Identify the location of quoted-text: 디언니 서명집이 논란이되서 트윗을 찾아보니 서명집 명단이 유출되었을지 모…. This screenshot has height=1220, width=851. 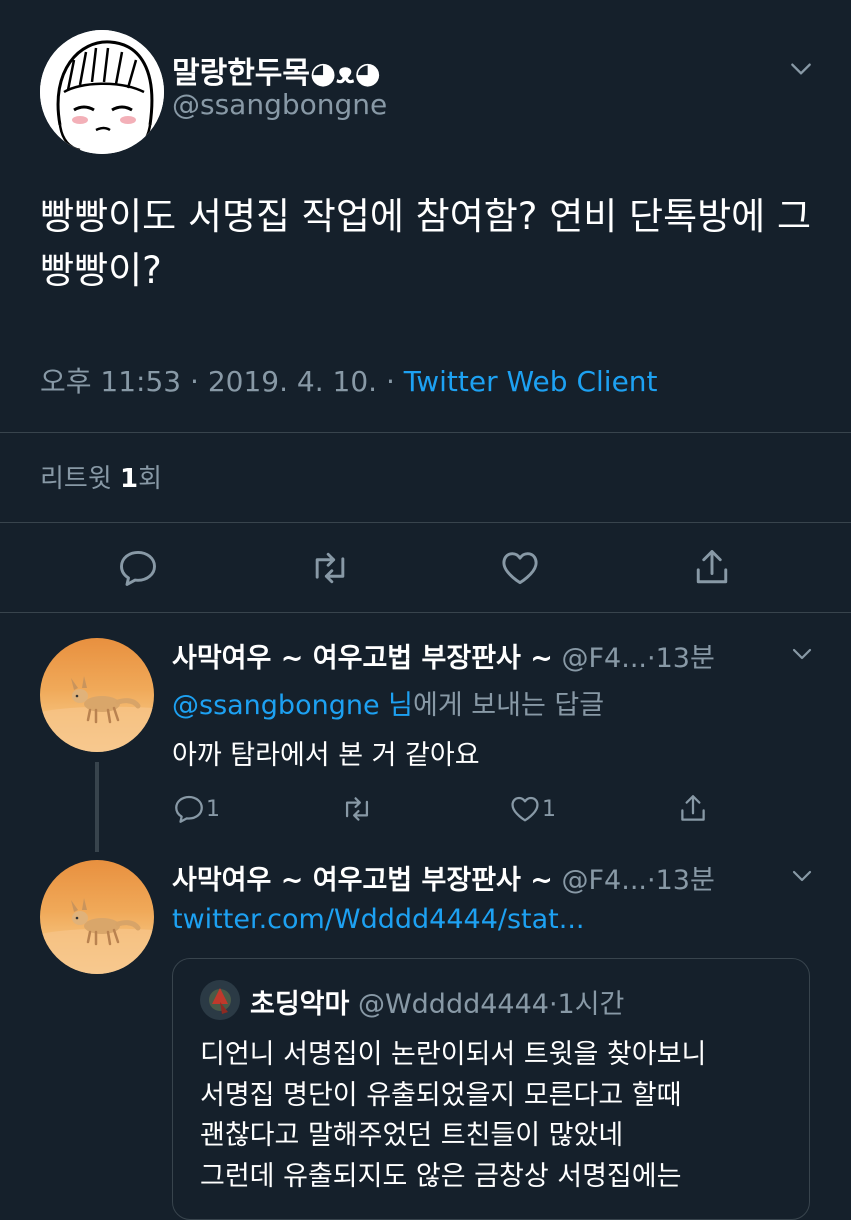
(500, 1116).